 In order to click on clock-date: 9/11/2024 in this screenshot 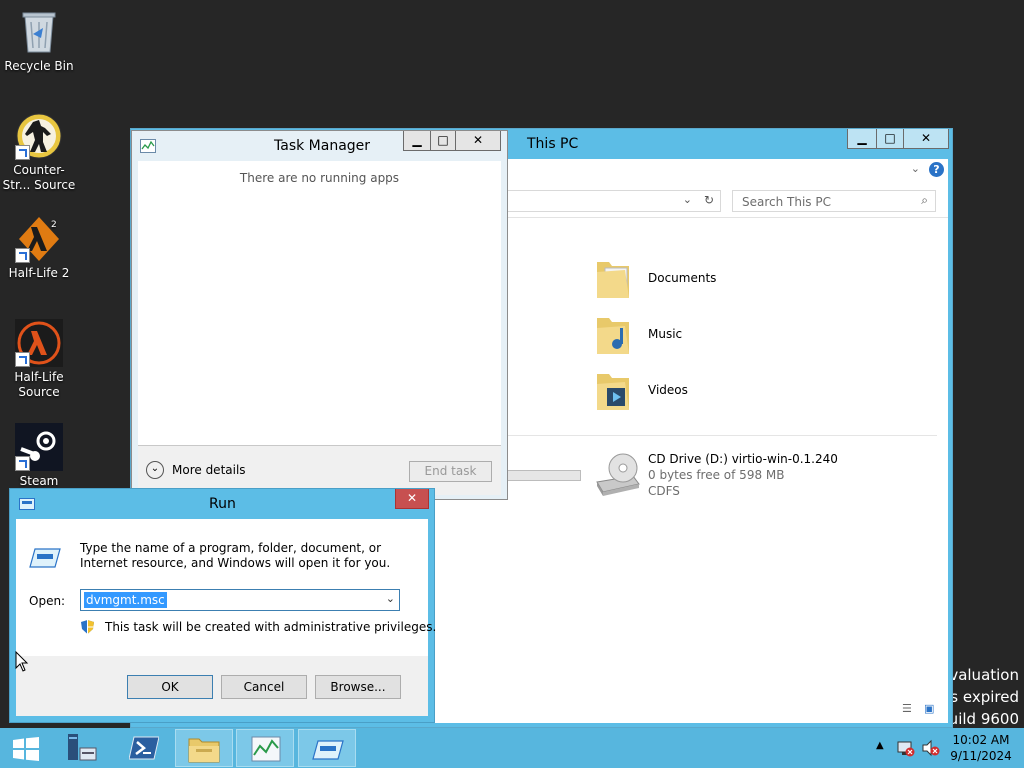, I will do `click(981, 756)`.